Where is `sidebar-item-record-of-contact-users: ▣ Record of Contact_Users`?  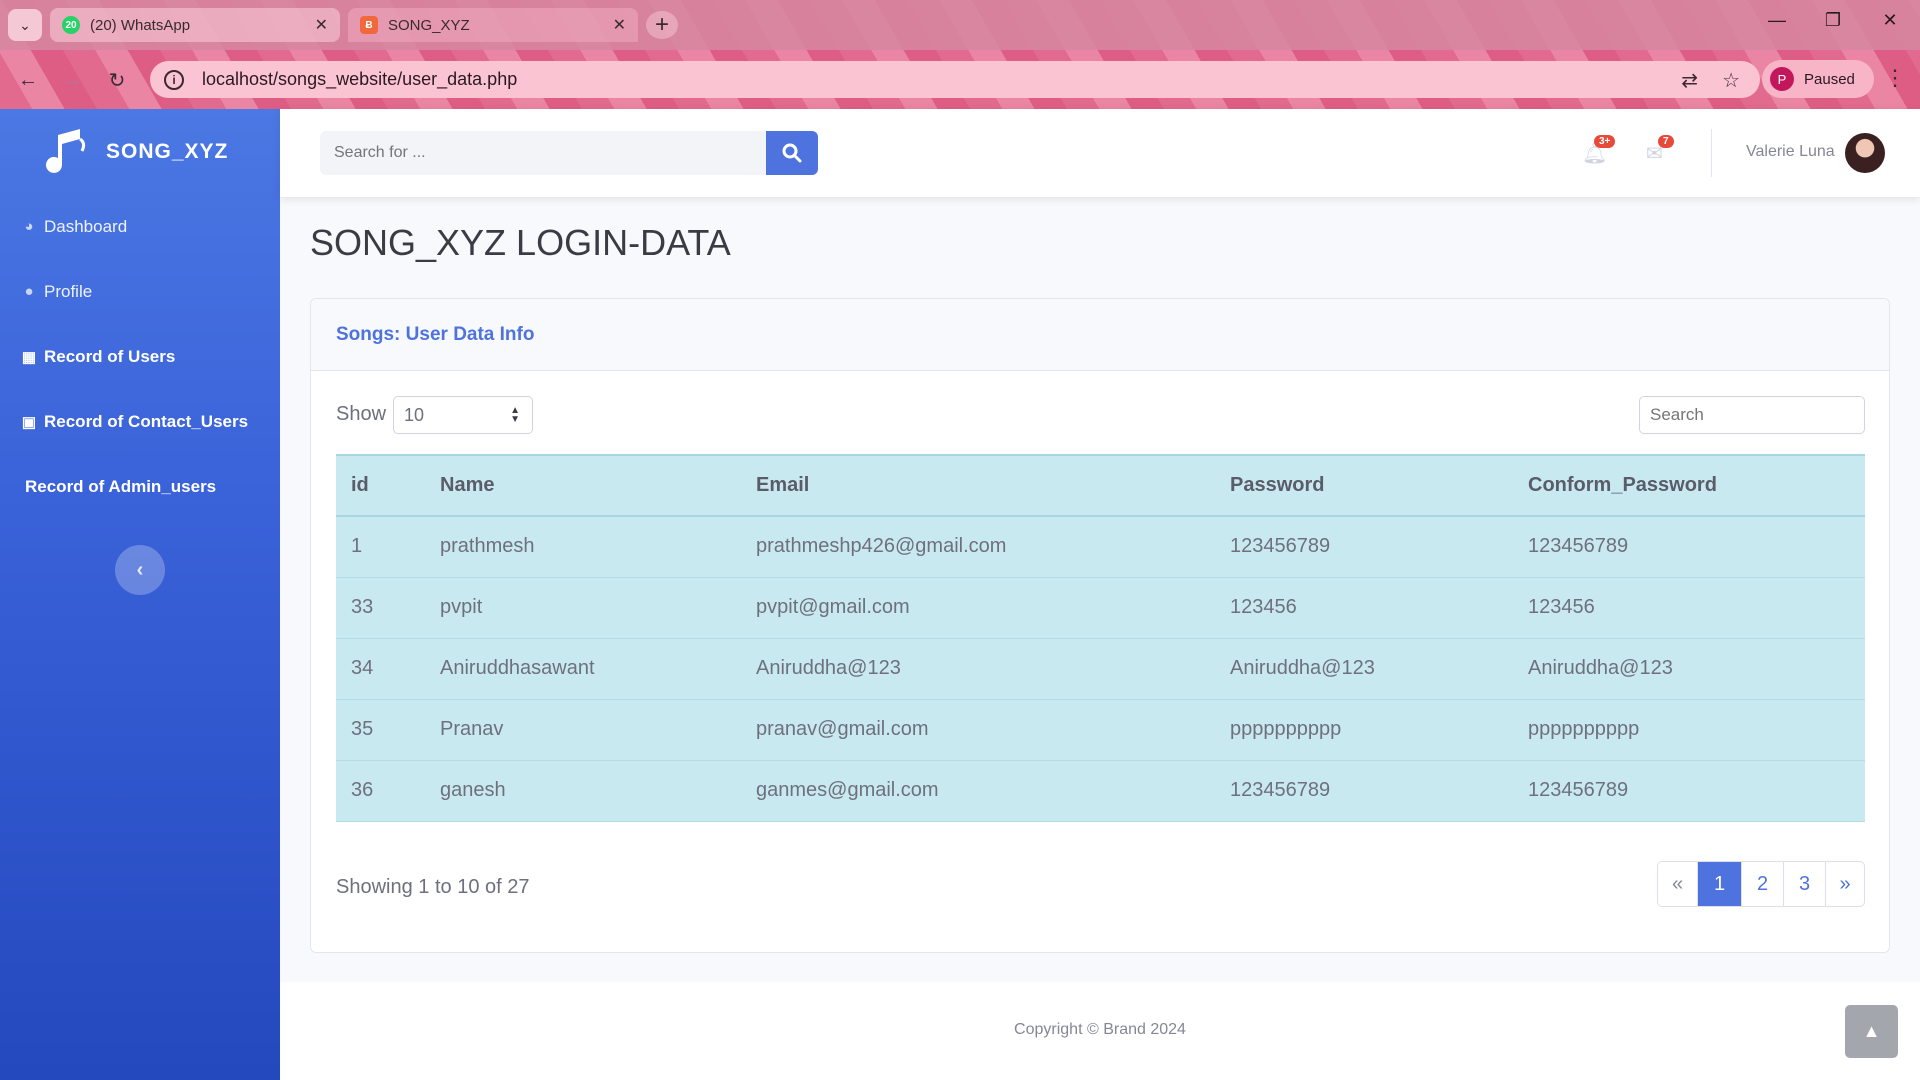
sidebar-item-record-of-contact-users: ▣ Record of Contact_Users is located at coordinates (140, 421).